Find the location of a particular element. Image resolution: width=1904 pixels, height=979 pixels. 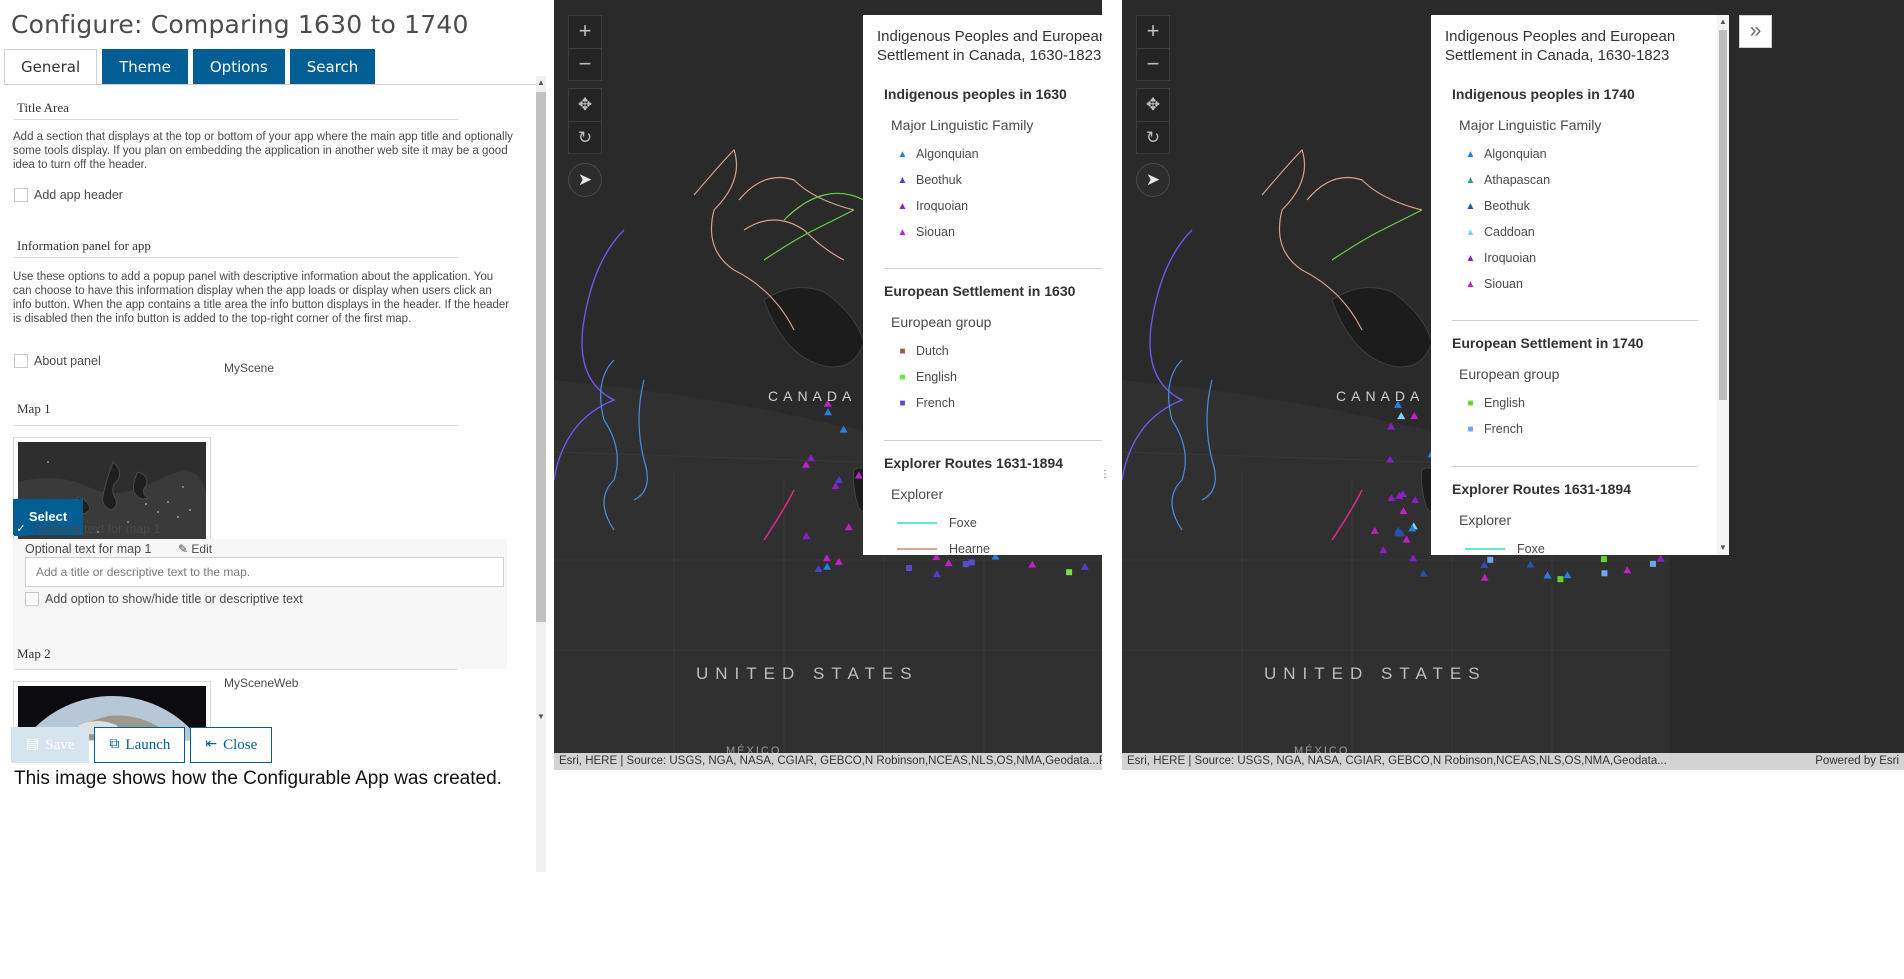

add-app-header-row: Add app header is located at coordinates (68, 195).